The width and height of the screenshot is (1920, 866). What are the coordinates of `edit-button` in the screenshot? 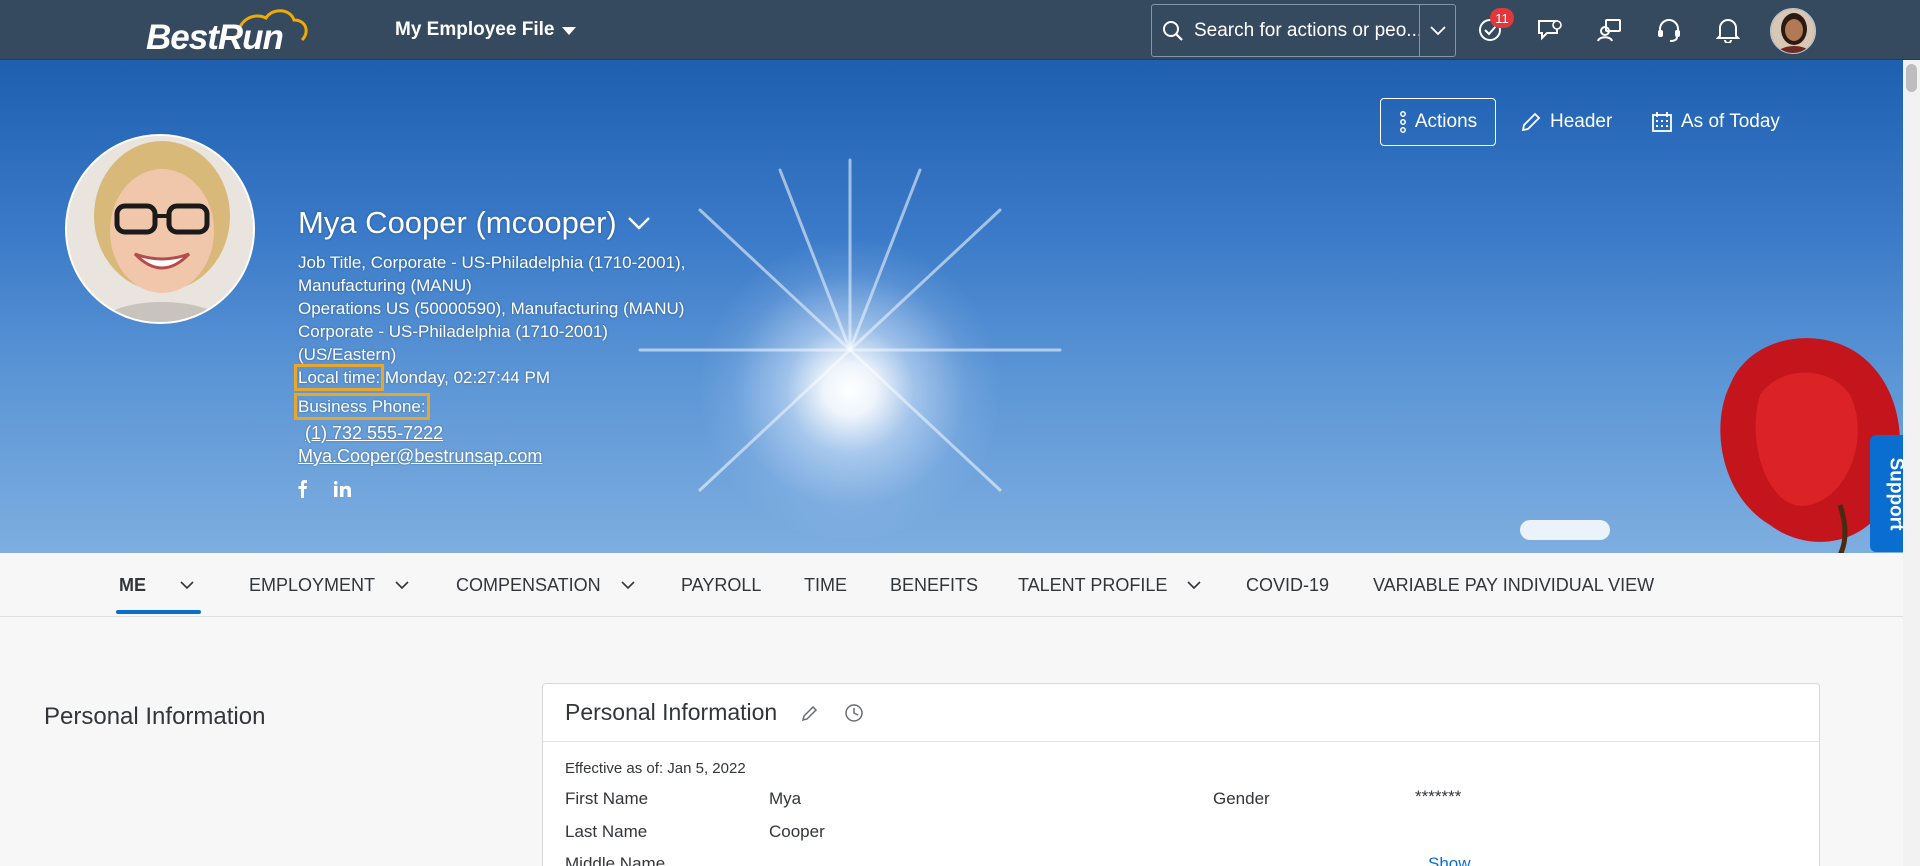 It's located at (810, 713).